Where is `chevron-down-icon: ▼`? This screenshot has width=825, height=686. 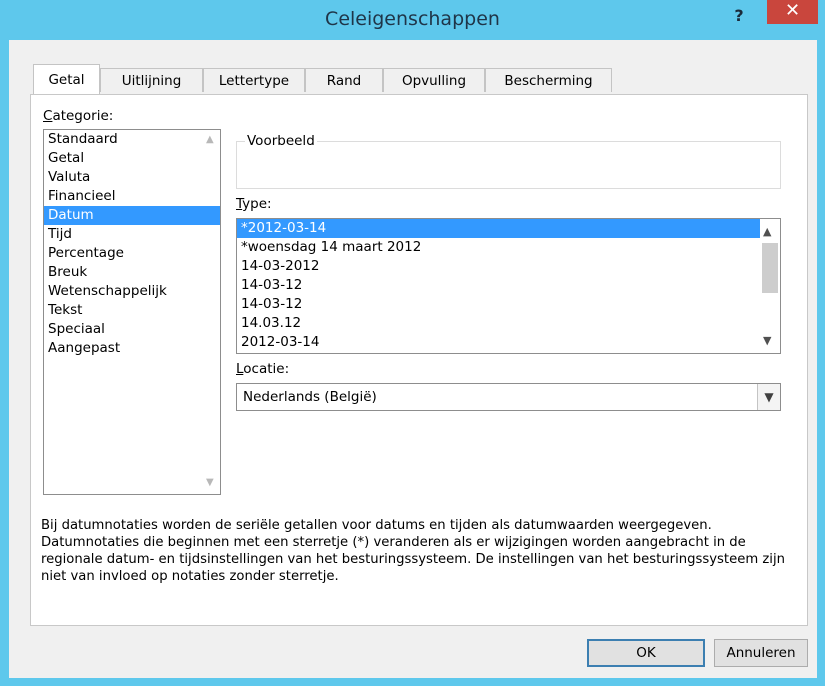 chevron-down-icon: ▼ is located at coordinates (769, 397).